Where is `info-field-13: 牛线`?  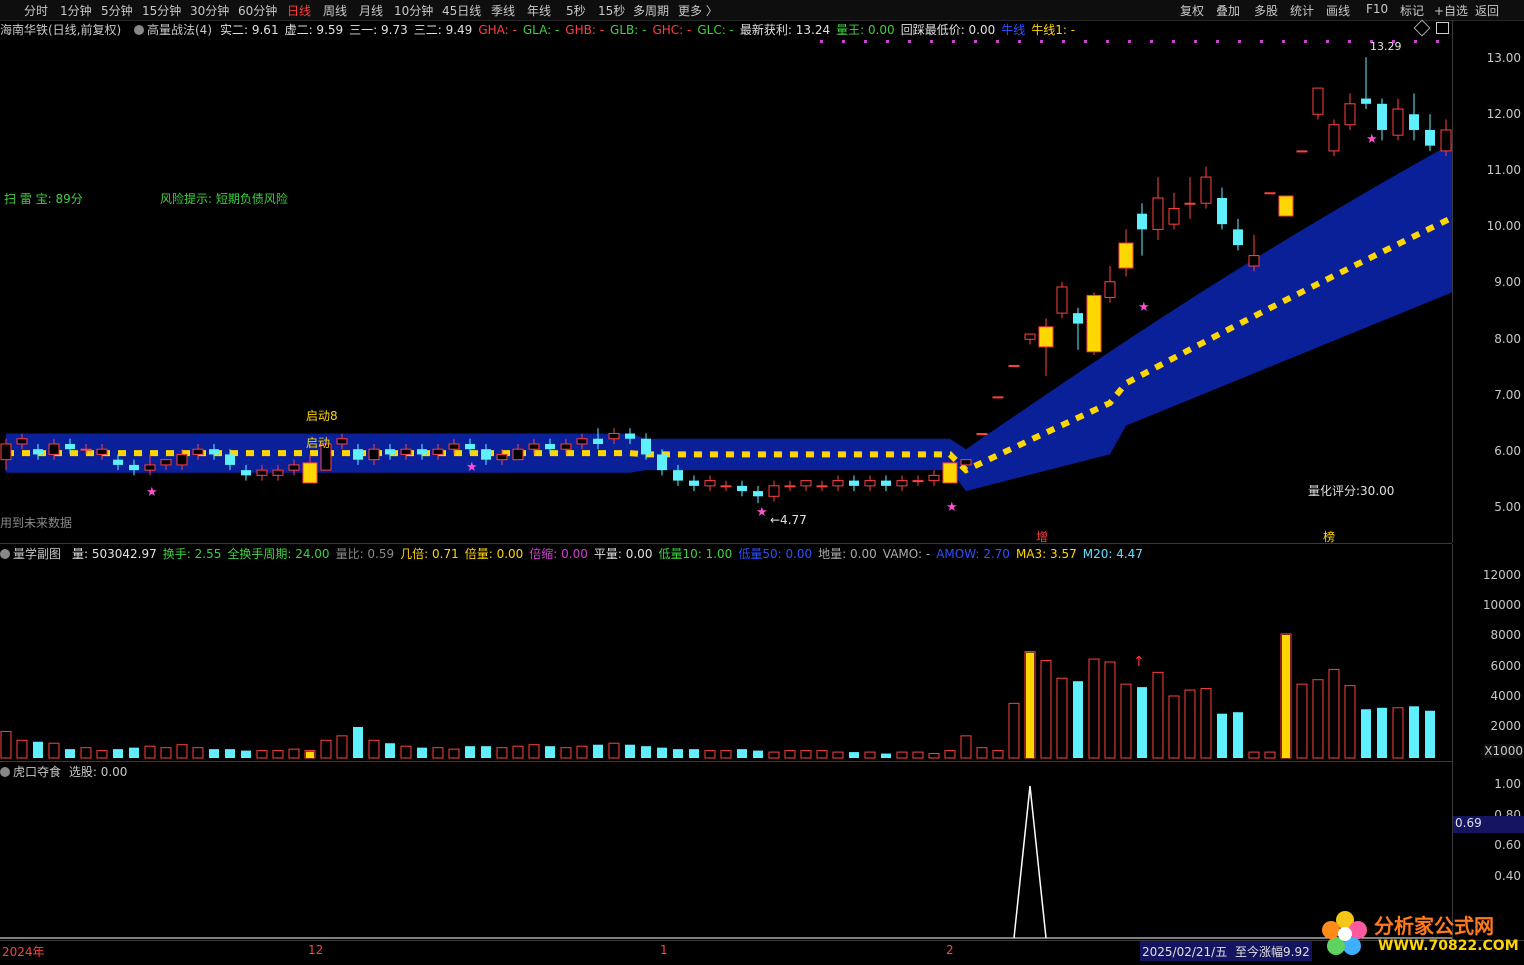
info-field-13: 牛线 is located at coordinates (1013, 30).